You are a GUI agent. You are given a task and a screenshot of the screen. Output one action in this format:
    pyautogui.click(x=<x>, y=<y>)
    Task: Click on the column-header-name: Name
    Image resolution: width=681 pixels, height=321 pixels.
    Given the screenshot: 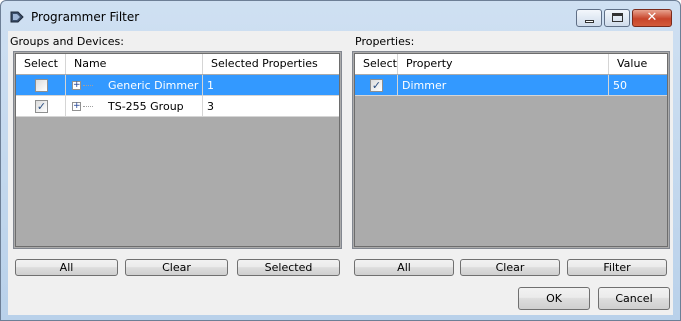 What is the action you would take?
    pyautogui.click(x=134, y=64)
    